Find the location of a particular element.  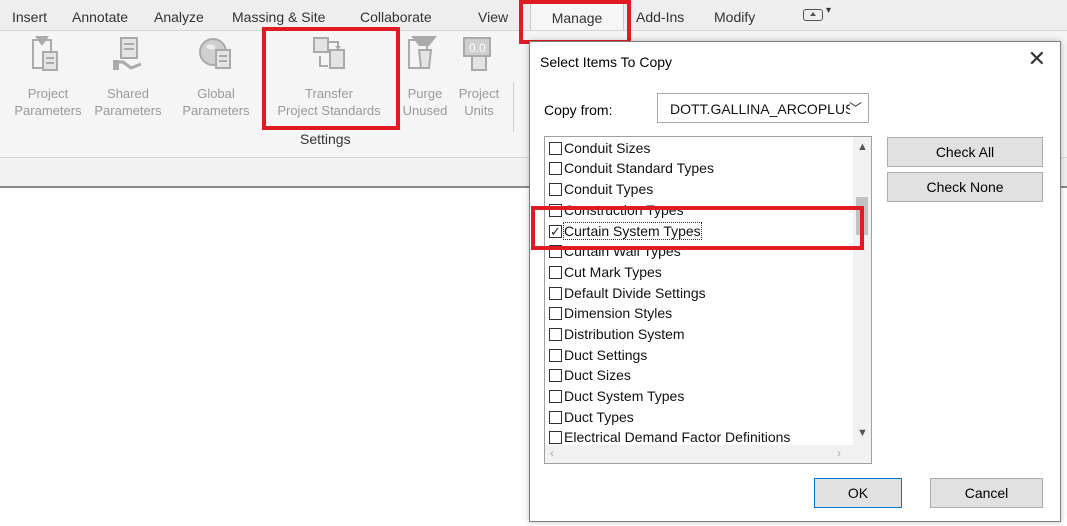

scroll-right-icon: › is located at coordinates (839, 453).